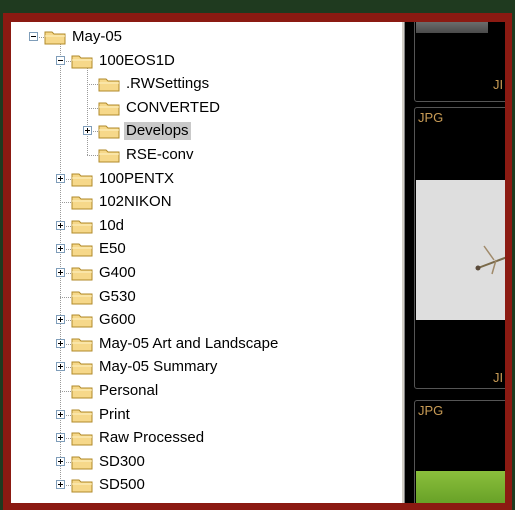  Describe the element at coordinates (137, 61) in the screenshot. I see `tree-item-label: 100EOS1D` at that location.